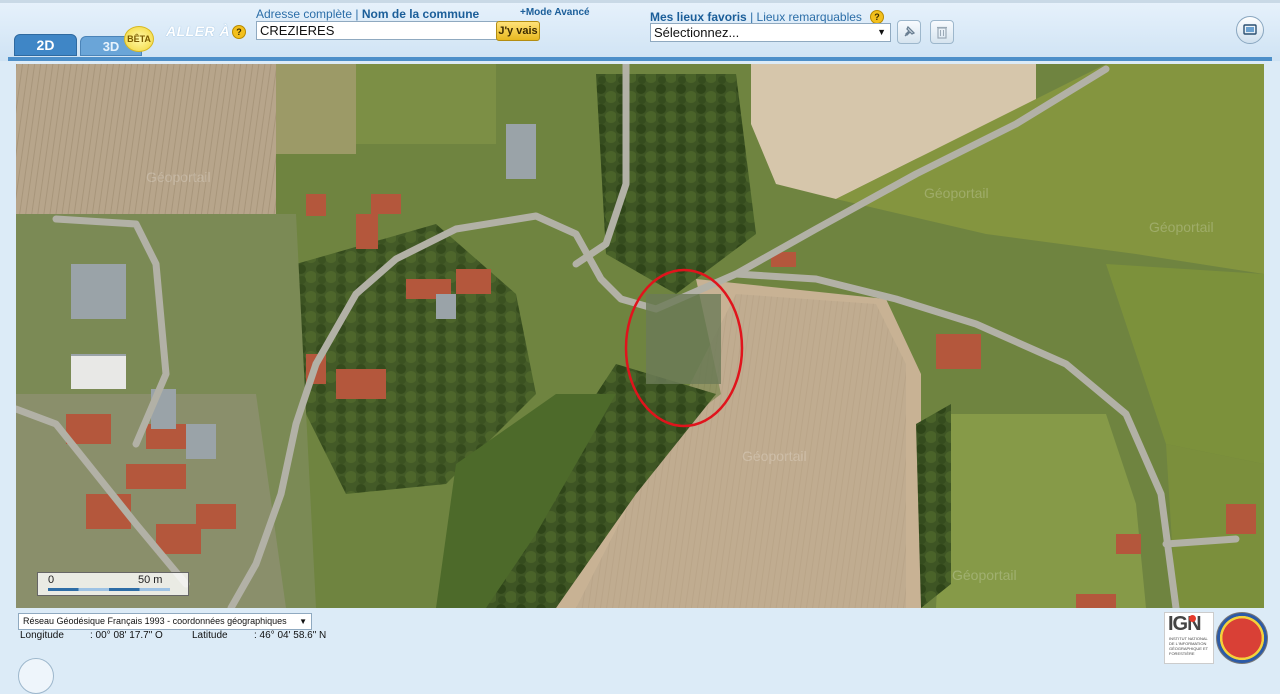 Image resolution: width=1280 pixels, height=694 pixels. What do you see at coordinates (640, 59) in the screenshot?
I see `header-divider` at bounding box center [640, 59].